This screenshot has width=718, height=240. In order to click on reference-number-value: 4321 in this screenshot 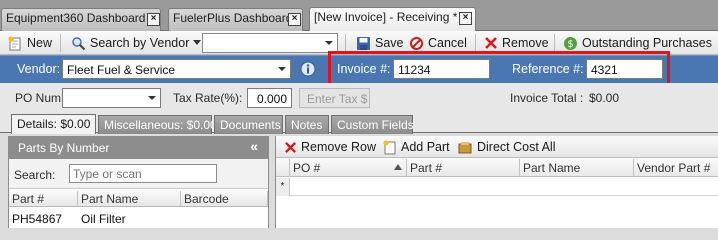, I will do `click(604, 70)`.